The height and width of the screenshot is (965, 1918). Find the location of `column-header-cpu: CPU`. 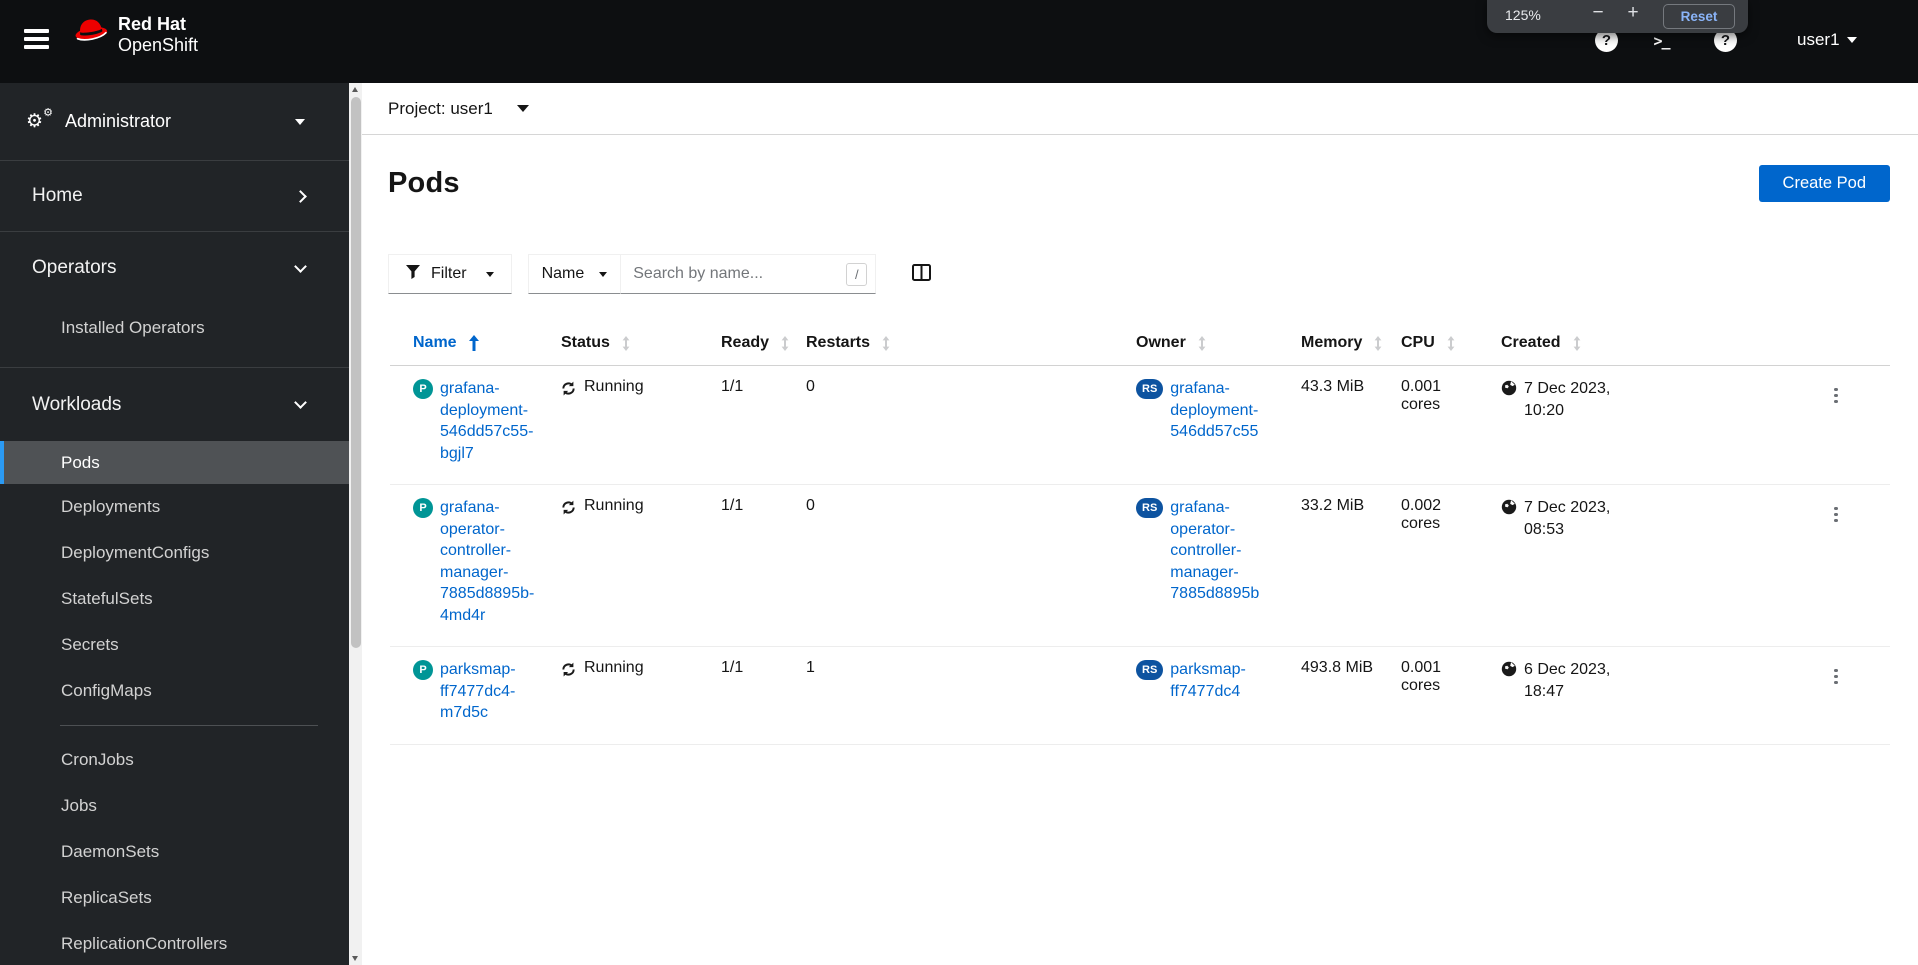

column-header-cpu: CPU is located at coordinates (1435, 345).